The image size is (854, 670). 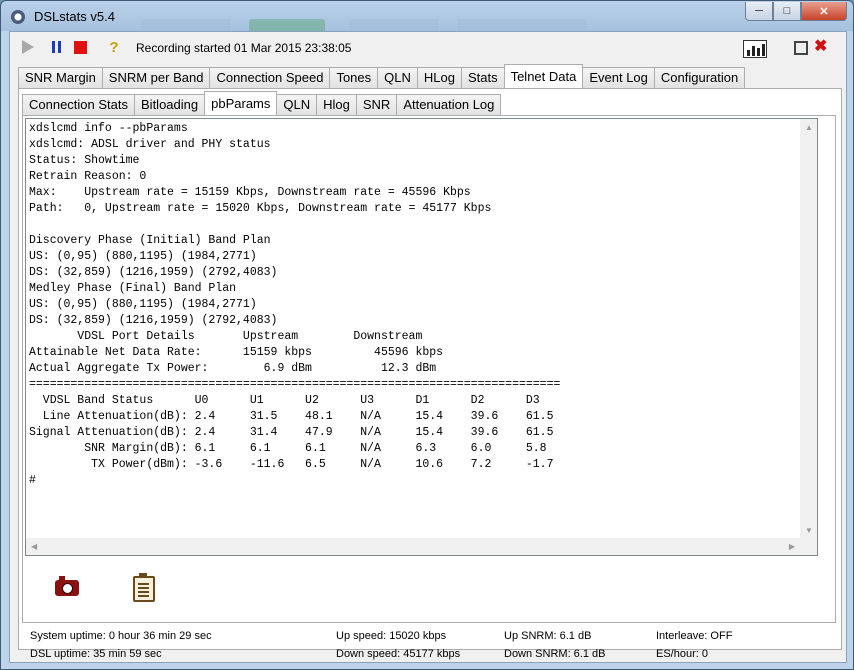 What do you see at coordinates (694, 636) in the screenshot?
I see `interleave-status: Interleave: OFF` at bounding box center [694, 636].